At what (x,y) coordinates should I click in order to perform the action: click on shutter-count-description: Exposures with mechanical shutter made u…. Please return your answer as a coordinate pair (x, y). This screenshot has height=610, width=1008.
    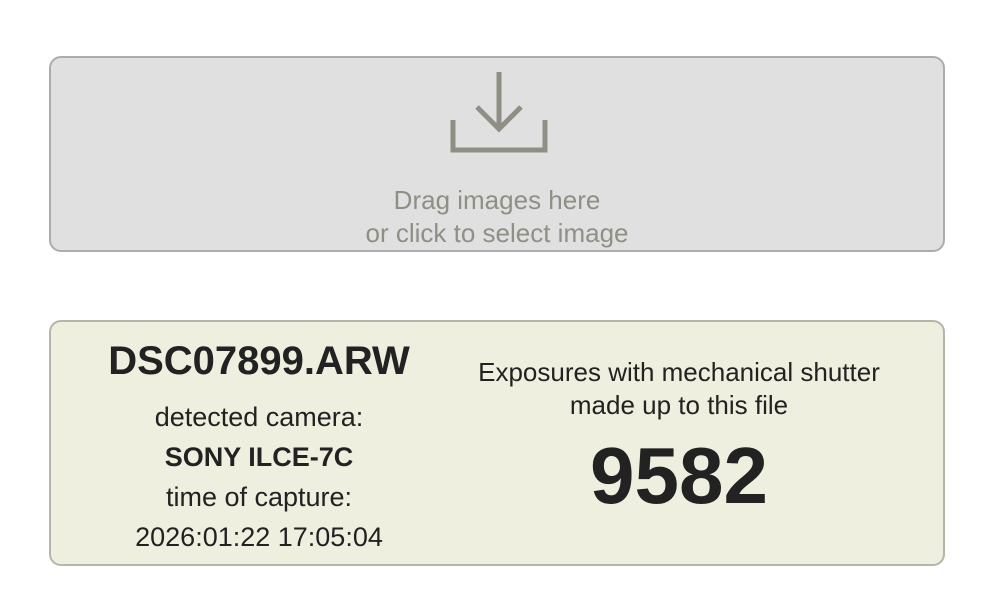
    Looking at the image, I should click on (679, 389).